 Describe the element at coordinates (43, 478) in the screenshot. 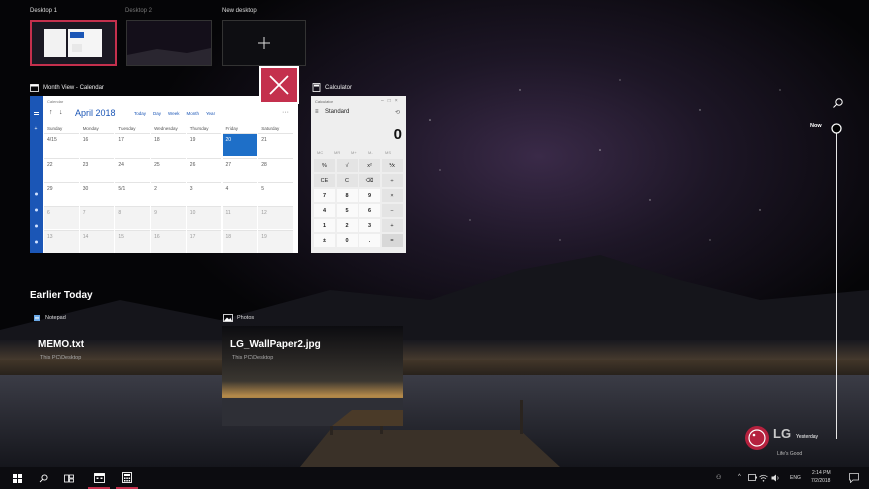

I see `taskbar-search-button` at that location.